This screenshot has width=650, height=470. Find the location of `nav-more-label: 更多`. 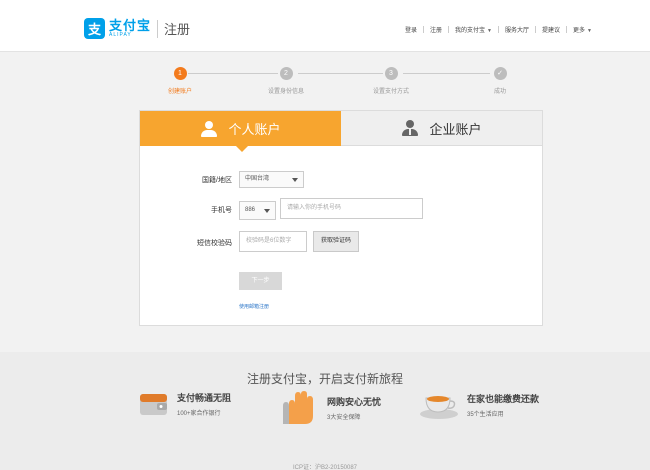

nav-more-label: 更多 is located at coordinates (579, 31).